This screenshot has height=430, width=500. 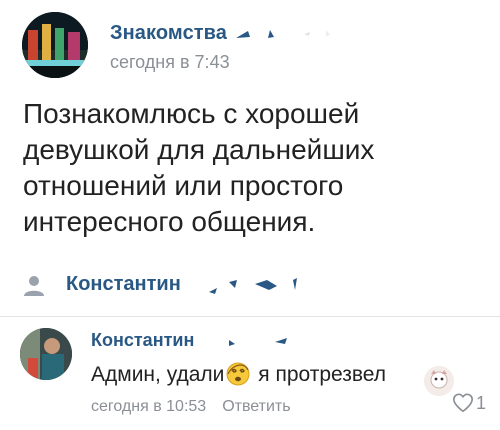 I want to click on like-count: 1, so click(x=481, y=403).